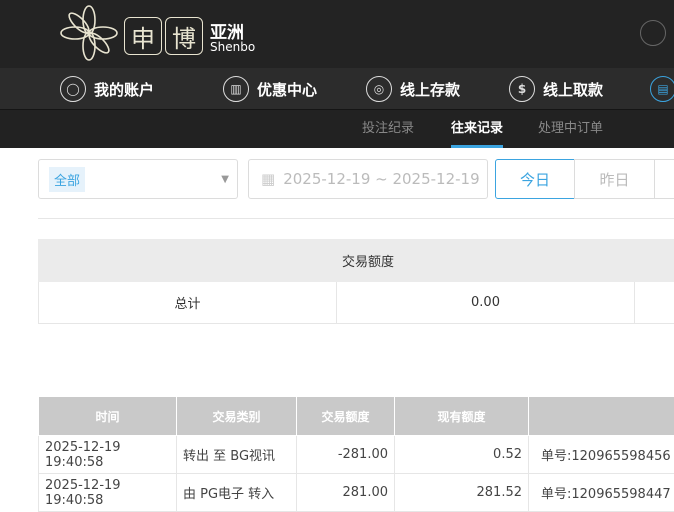 The image size is (674, 512). What do you see at coordinates (477, 129) in the screenshot?
I see `tab-transaction-records: 往来记录` at bounding box center [477, 129].